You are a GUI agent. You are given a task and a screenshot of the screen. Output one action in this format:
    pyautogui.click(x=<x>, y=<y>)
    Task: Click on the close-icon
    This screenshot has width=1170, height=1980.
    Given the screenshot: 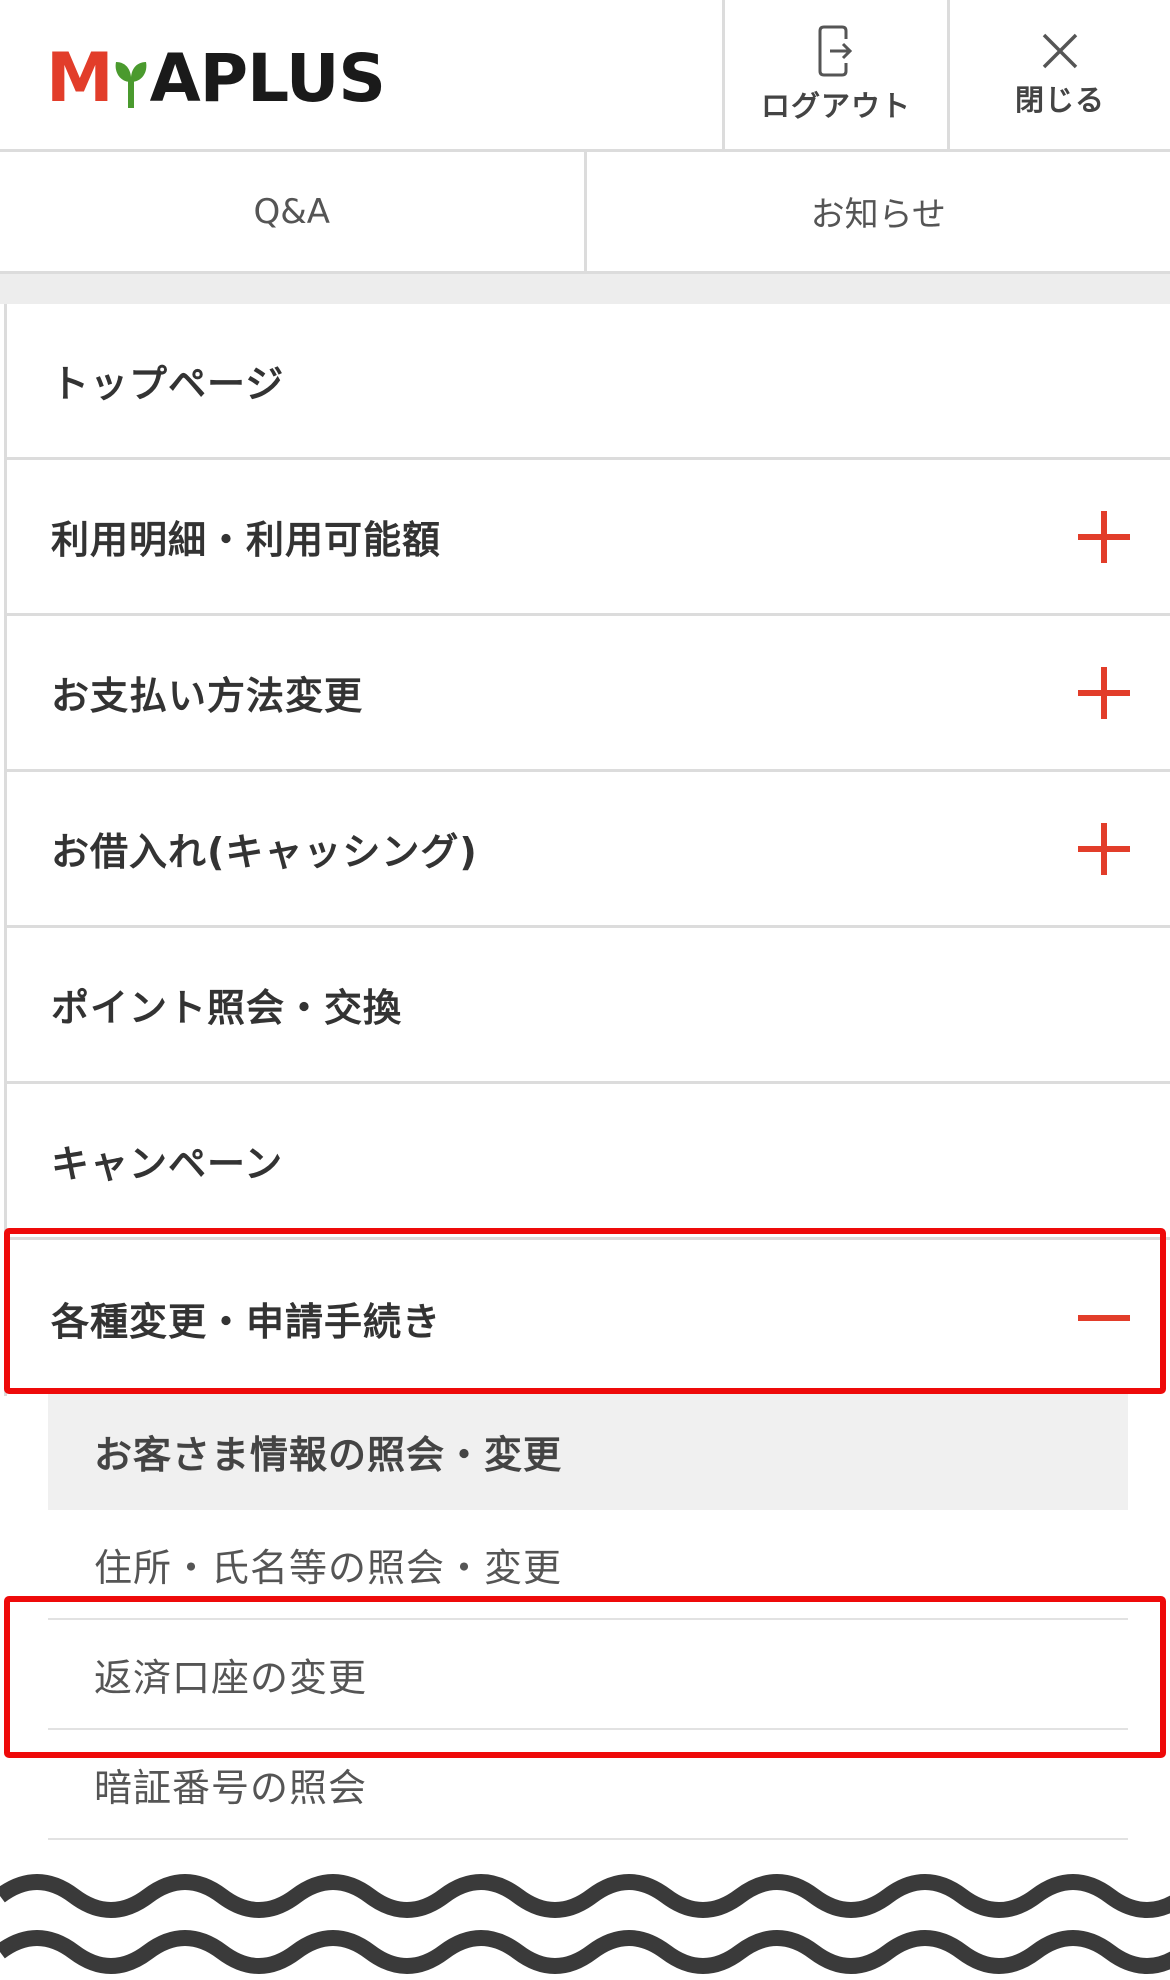 What is the action you would take?
    pyautogui.click(x=1060, y=51)
    